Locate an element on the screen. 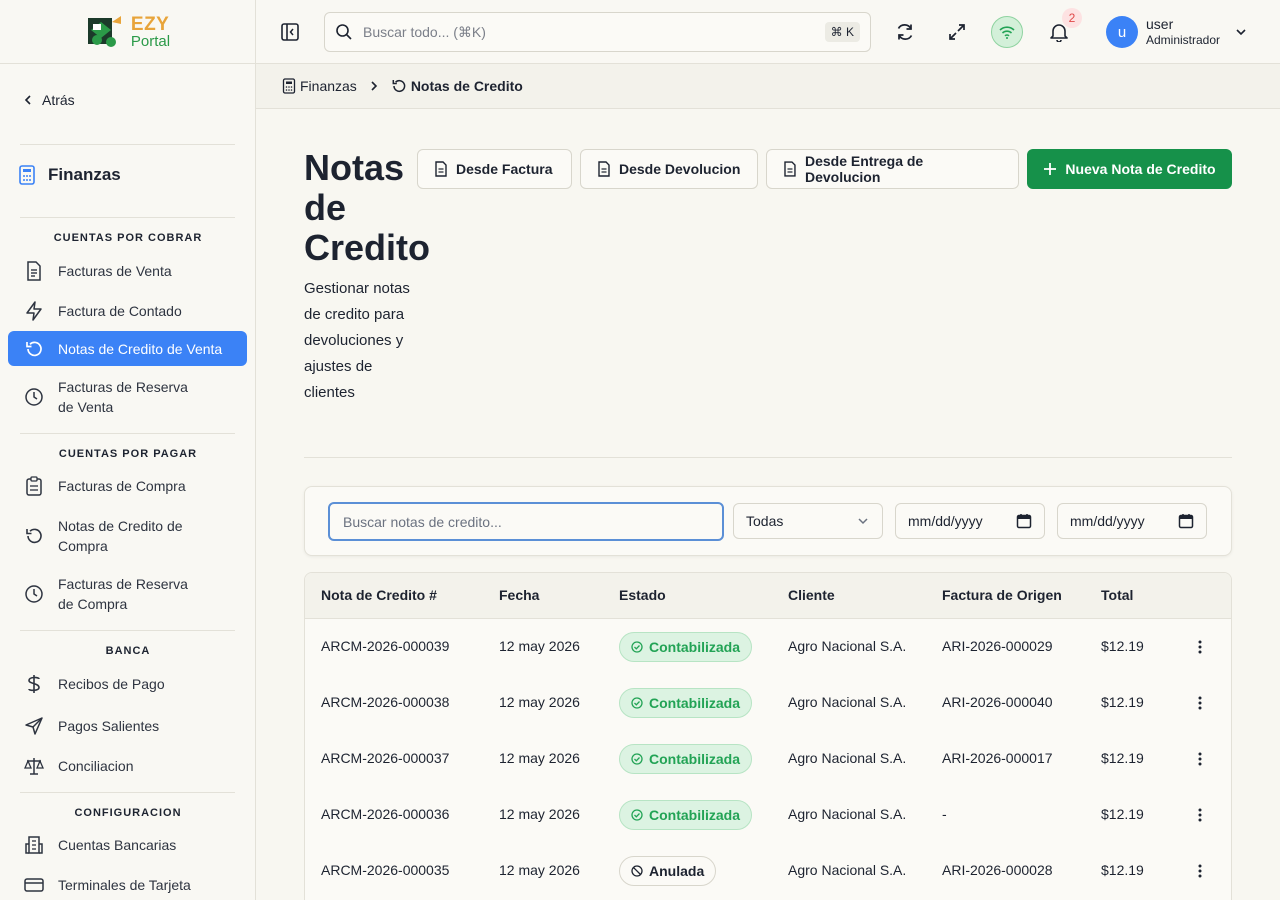 This screenshot has width=1280, height=900. sidebar-item-conciliacion: Conciliacion is located at coordinates (127, 766).